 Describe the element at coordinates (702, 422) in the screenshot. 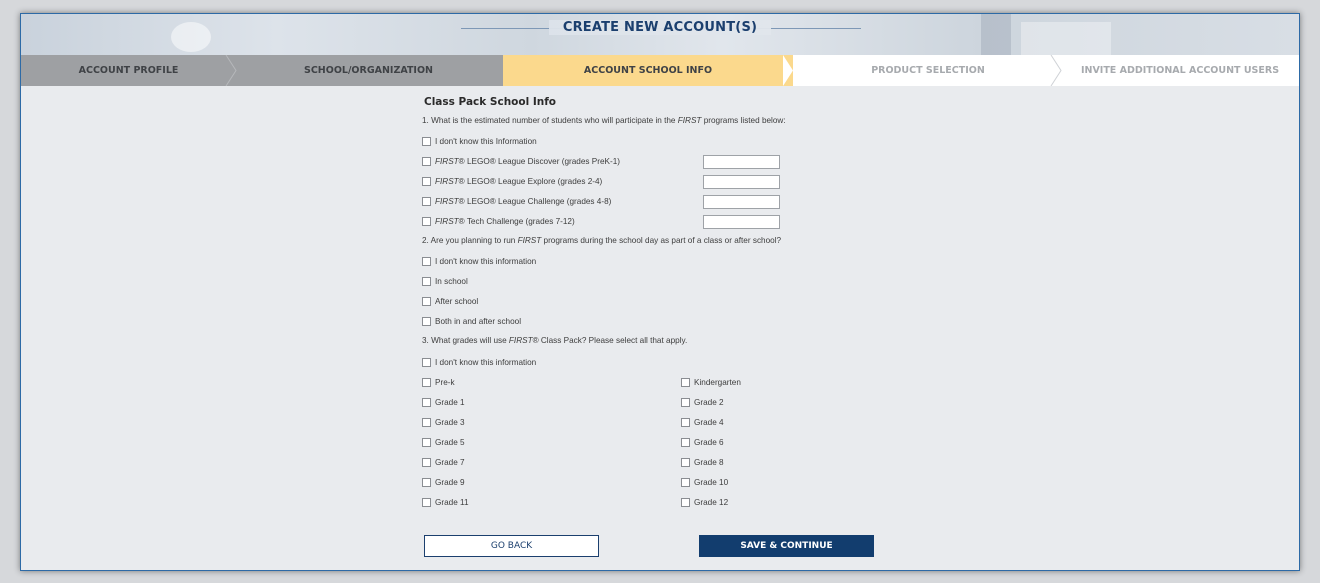

I see `grade-option: Grade 4` at that location.